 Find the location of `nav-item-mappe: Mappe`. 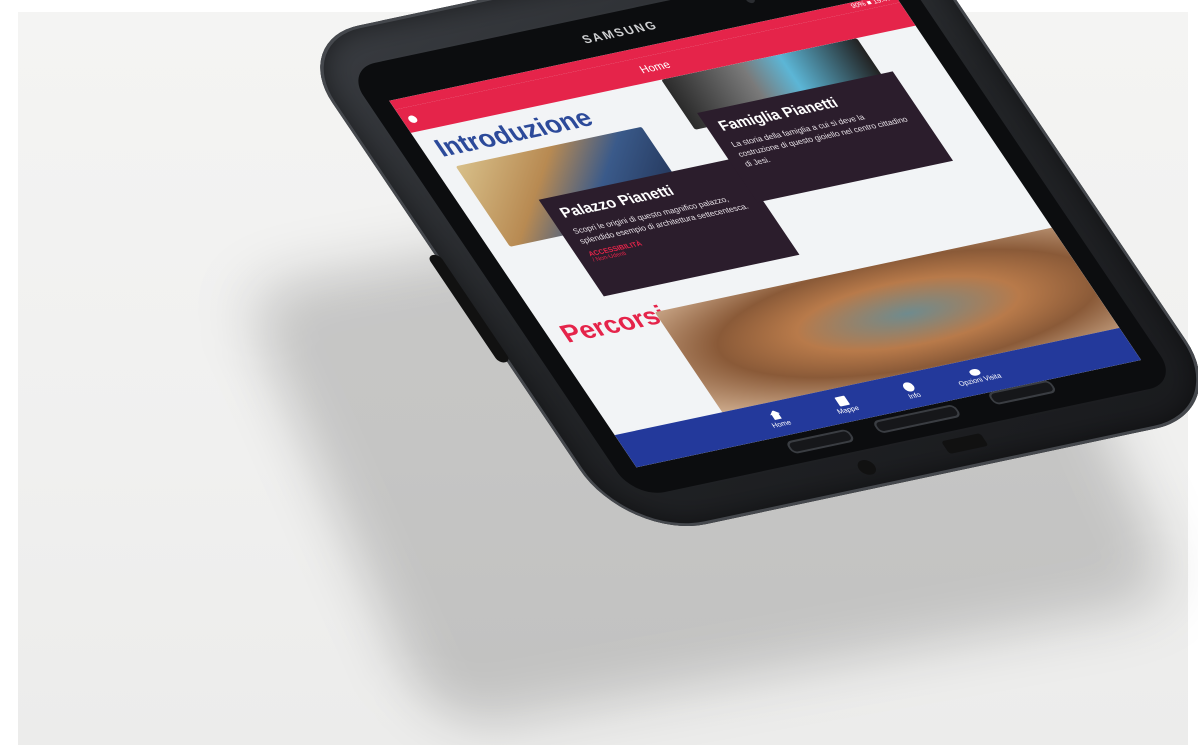

nav-item-mappe: Mappe is located at coordinates (844, 404).